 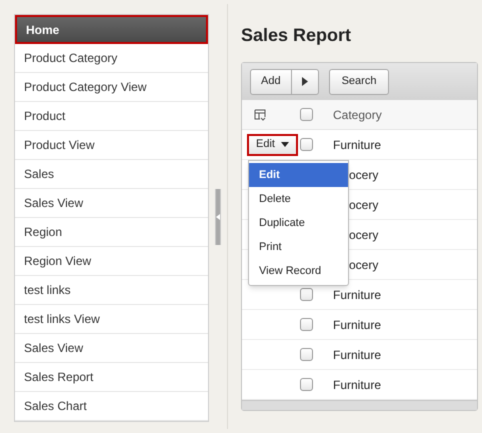 What do you see at coordinates (359, 81) in the screenshot?
I see `search-button: Search` at bounding box center [359, 81].